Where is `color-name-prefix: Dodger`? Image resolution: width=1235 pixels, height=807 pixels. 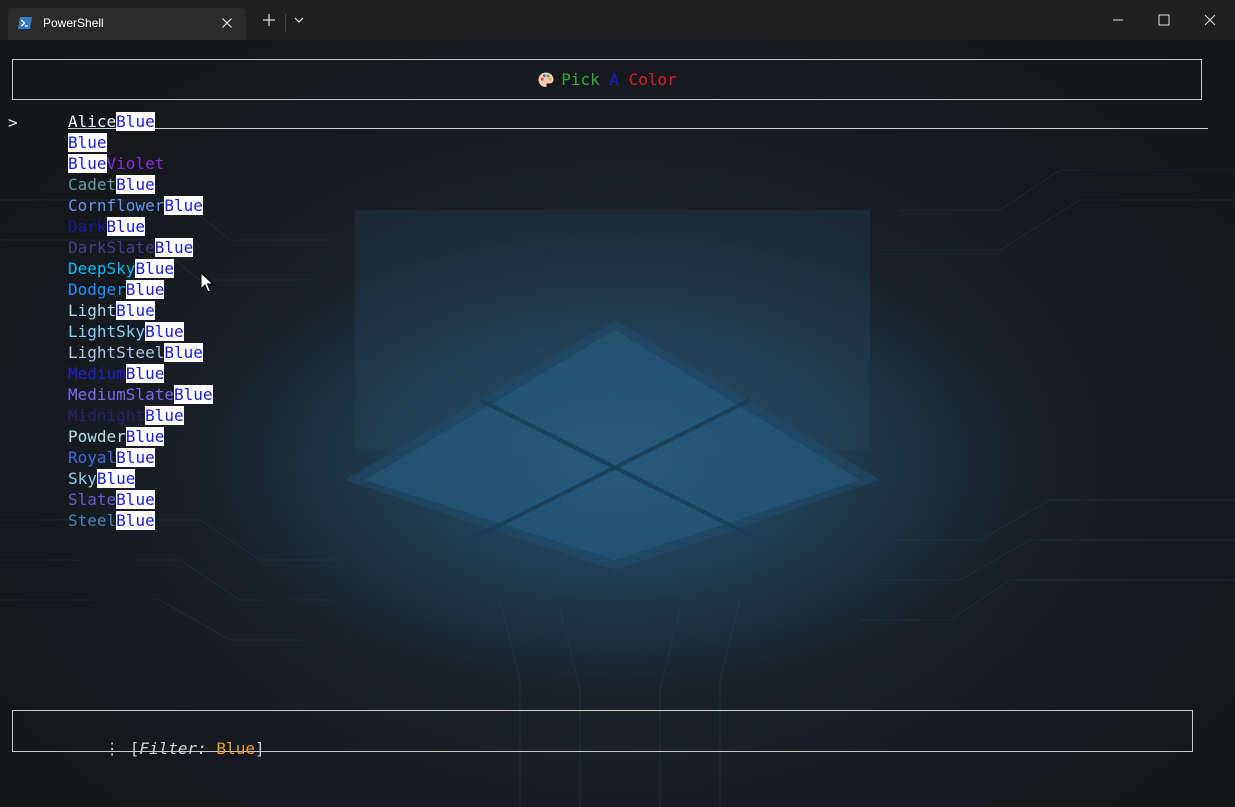
color-name-prefix: Dodger is located at coordinates (97, 289).